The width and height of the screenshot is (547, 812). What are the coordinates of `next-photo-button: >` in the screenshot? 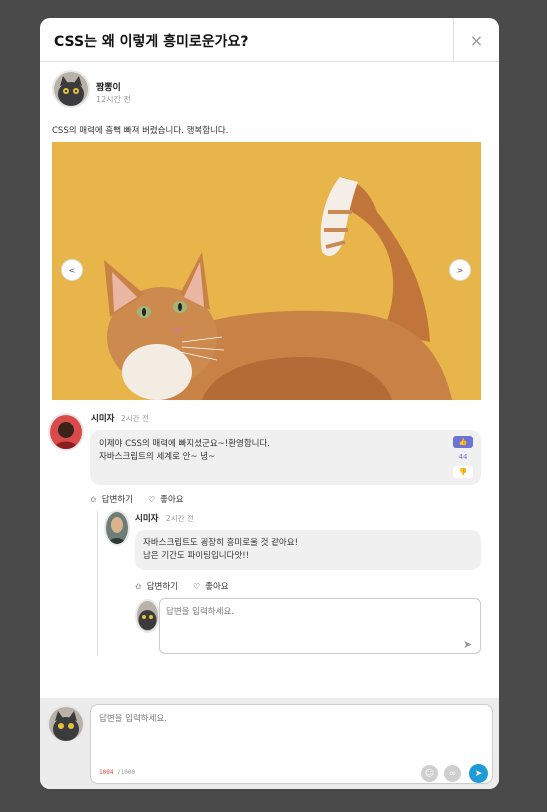 It's located at (460, 270).